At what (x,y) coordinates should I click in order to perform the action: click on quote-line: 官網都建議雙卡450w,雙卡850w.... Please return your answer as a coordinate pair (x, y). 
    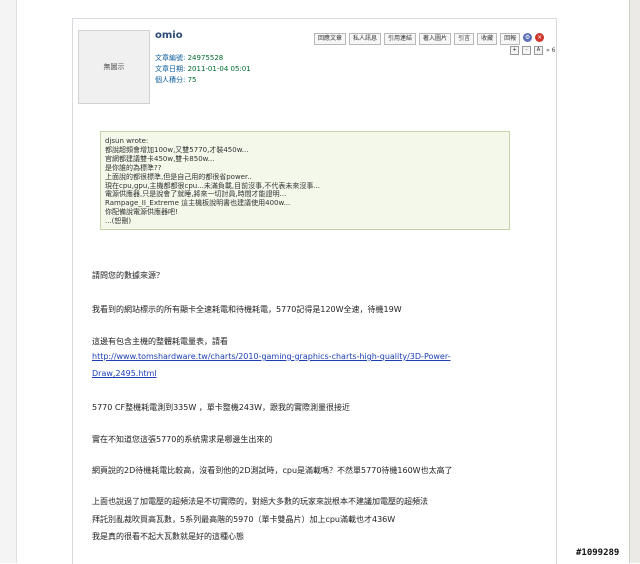
    Looking at the image, I should click on (160, 158).